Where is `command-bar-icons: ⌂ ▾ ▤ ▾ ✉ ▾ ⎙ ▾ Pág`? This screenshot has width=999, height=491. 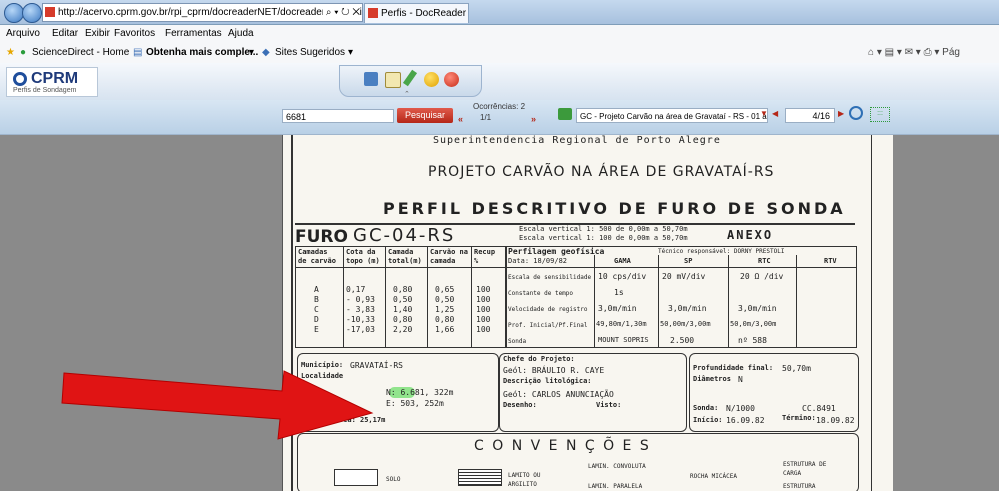
command-bar-icons: ⌂ ▾ ▤ ▾ ✉ ▾ ⎙ ▾ Pág is located at coordinates (914, 52).